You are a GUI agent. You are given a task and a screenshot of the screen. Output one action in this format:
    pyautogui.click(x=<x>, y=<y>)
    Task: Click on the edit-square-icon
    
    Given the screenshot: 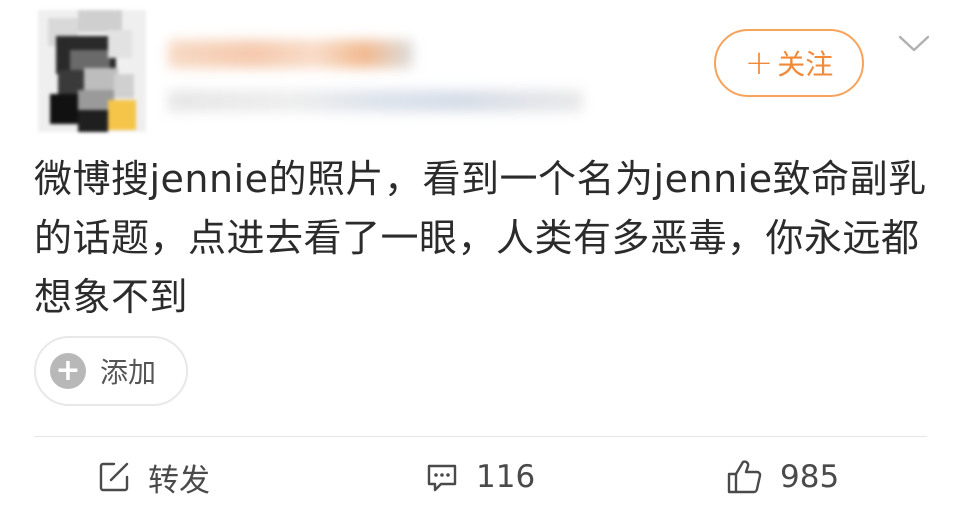 What is the action you would take?
    pyautogui.click(x=114, y=477)
    